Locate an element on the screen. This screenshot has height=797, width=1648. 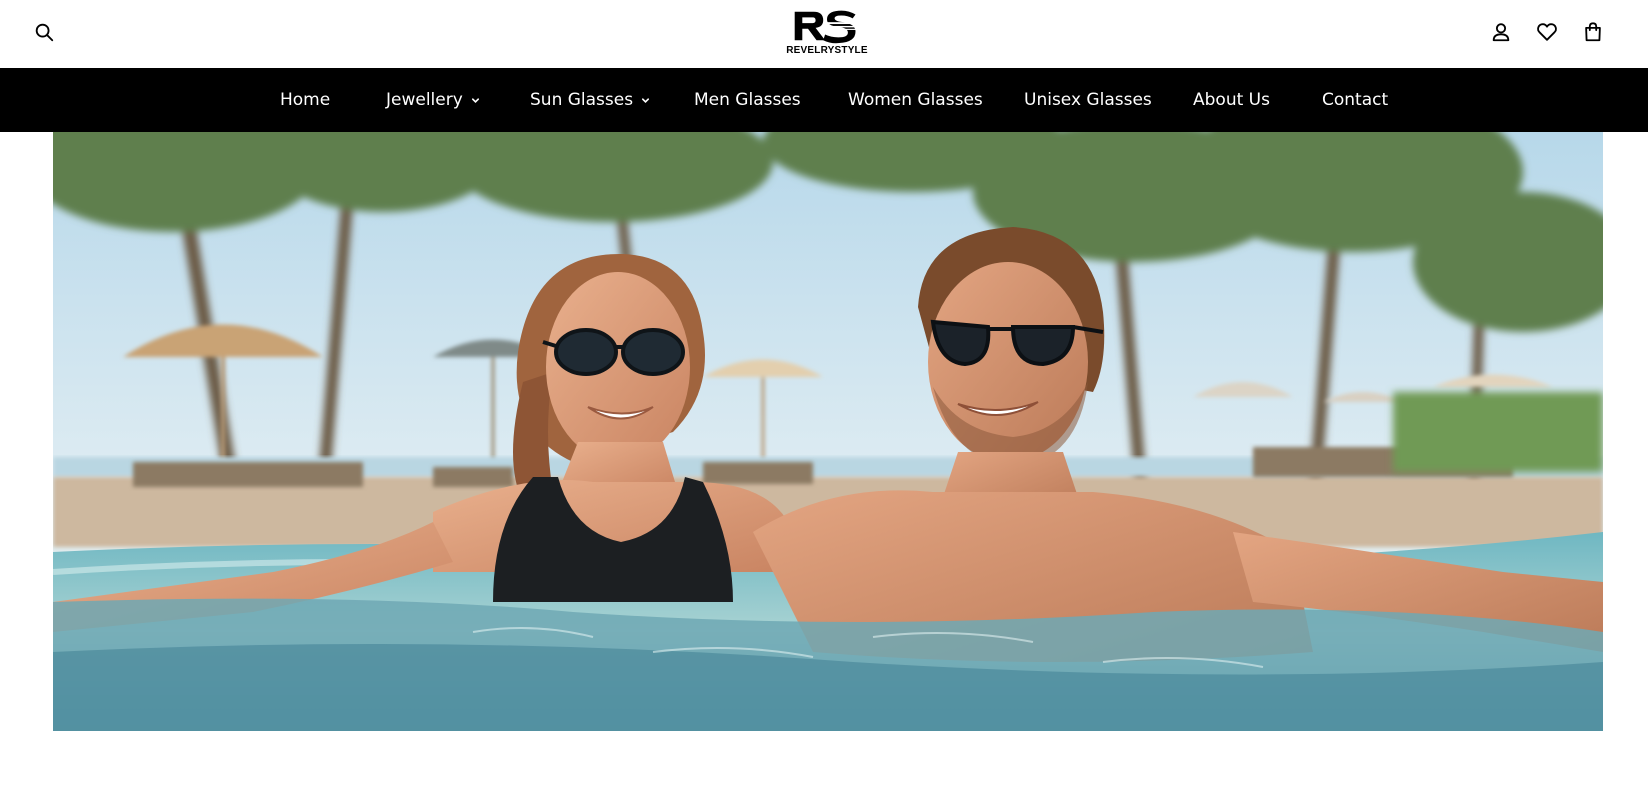
nav-item-label: About Us is located at coordinates (1231, 100).